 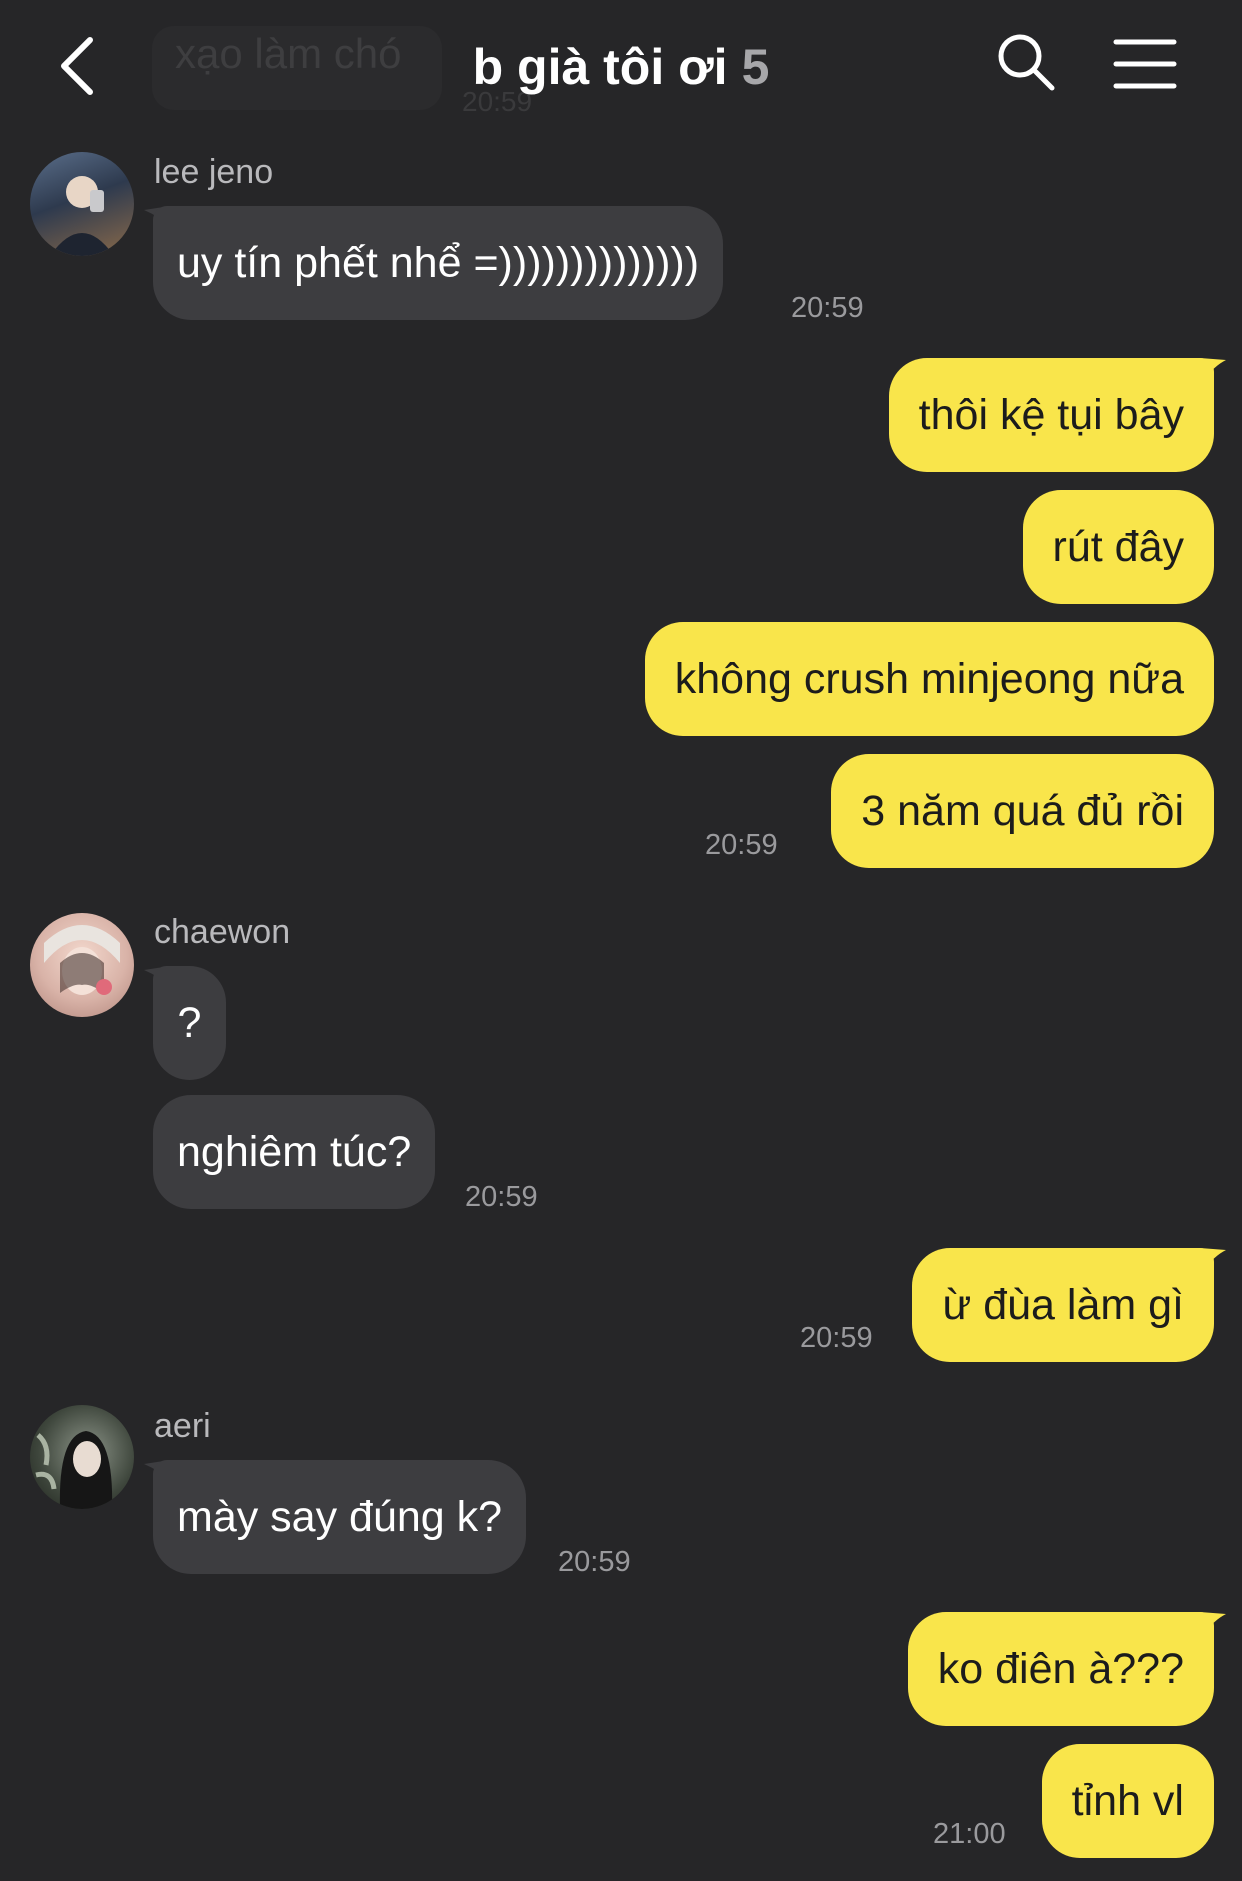 What do you see at coordinates (929, 679) in the screenshot?
I see `outgoing-message-bubble: không crush minjeong nữa` at bounding box center [929, 679].